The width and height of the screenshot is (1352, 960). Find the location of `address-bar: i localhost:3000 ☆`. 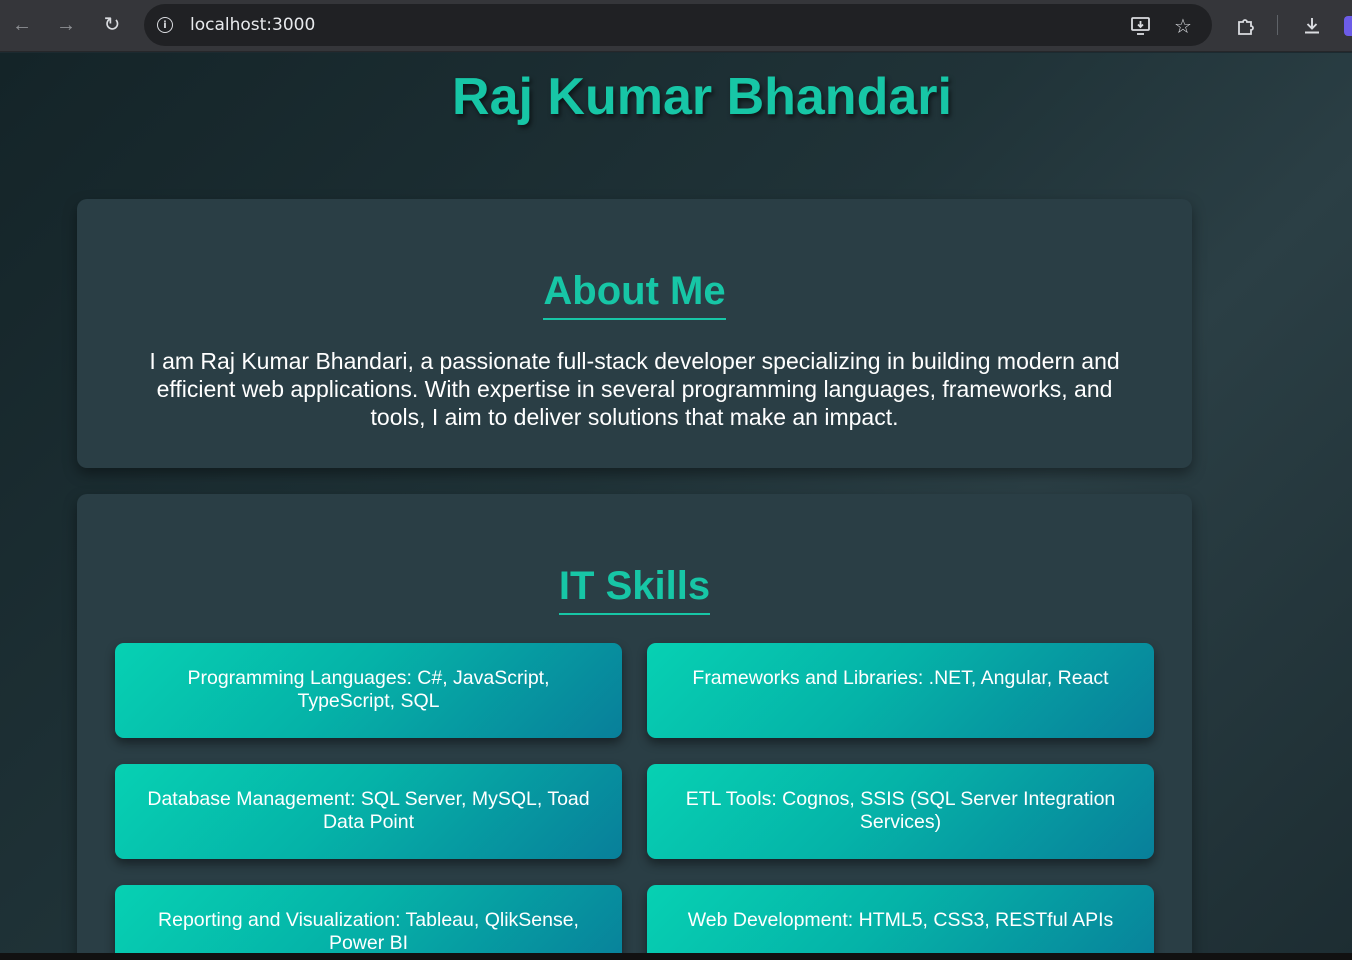

address-bar: i localhost:3000 ☆ is located at coordinates (678, 25).